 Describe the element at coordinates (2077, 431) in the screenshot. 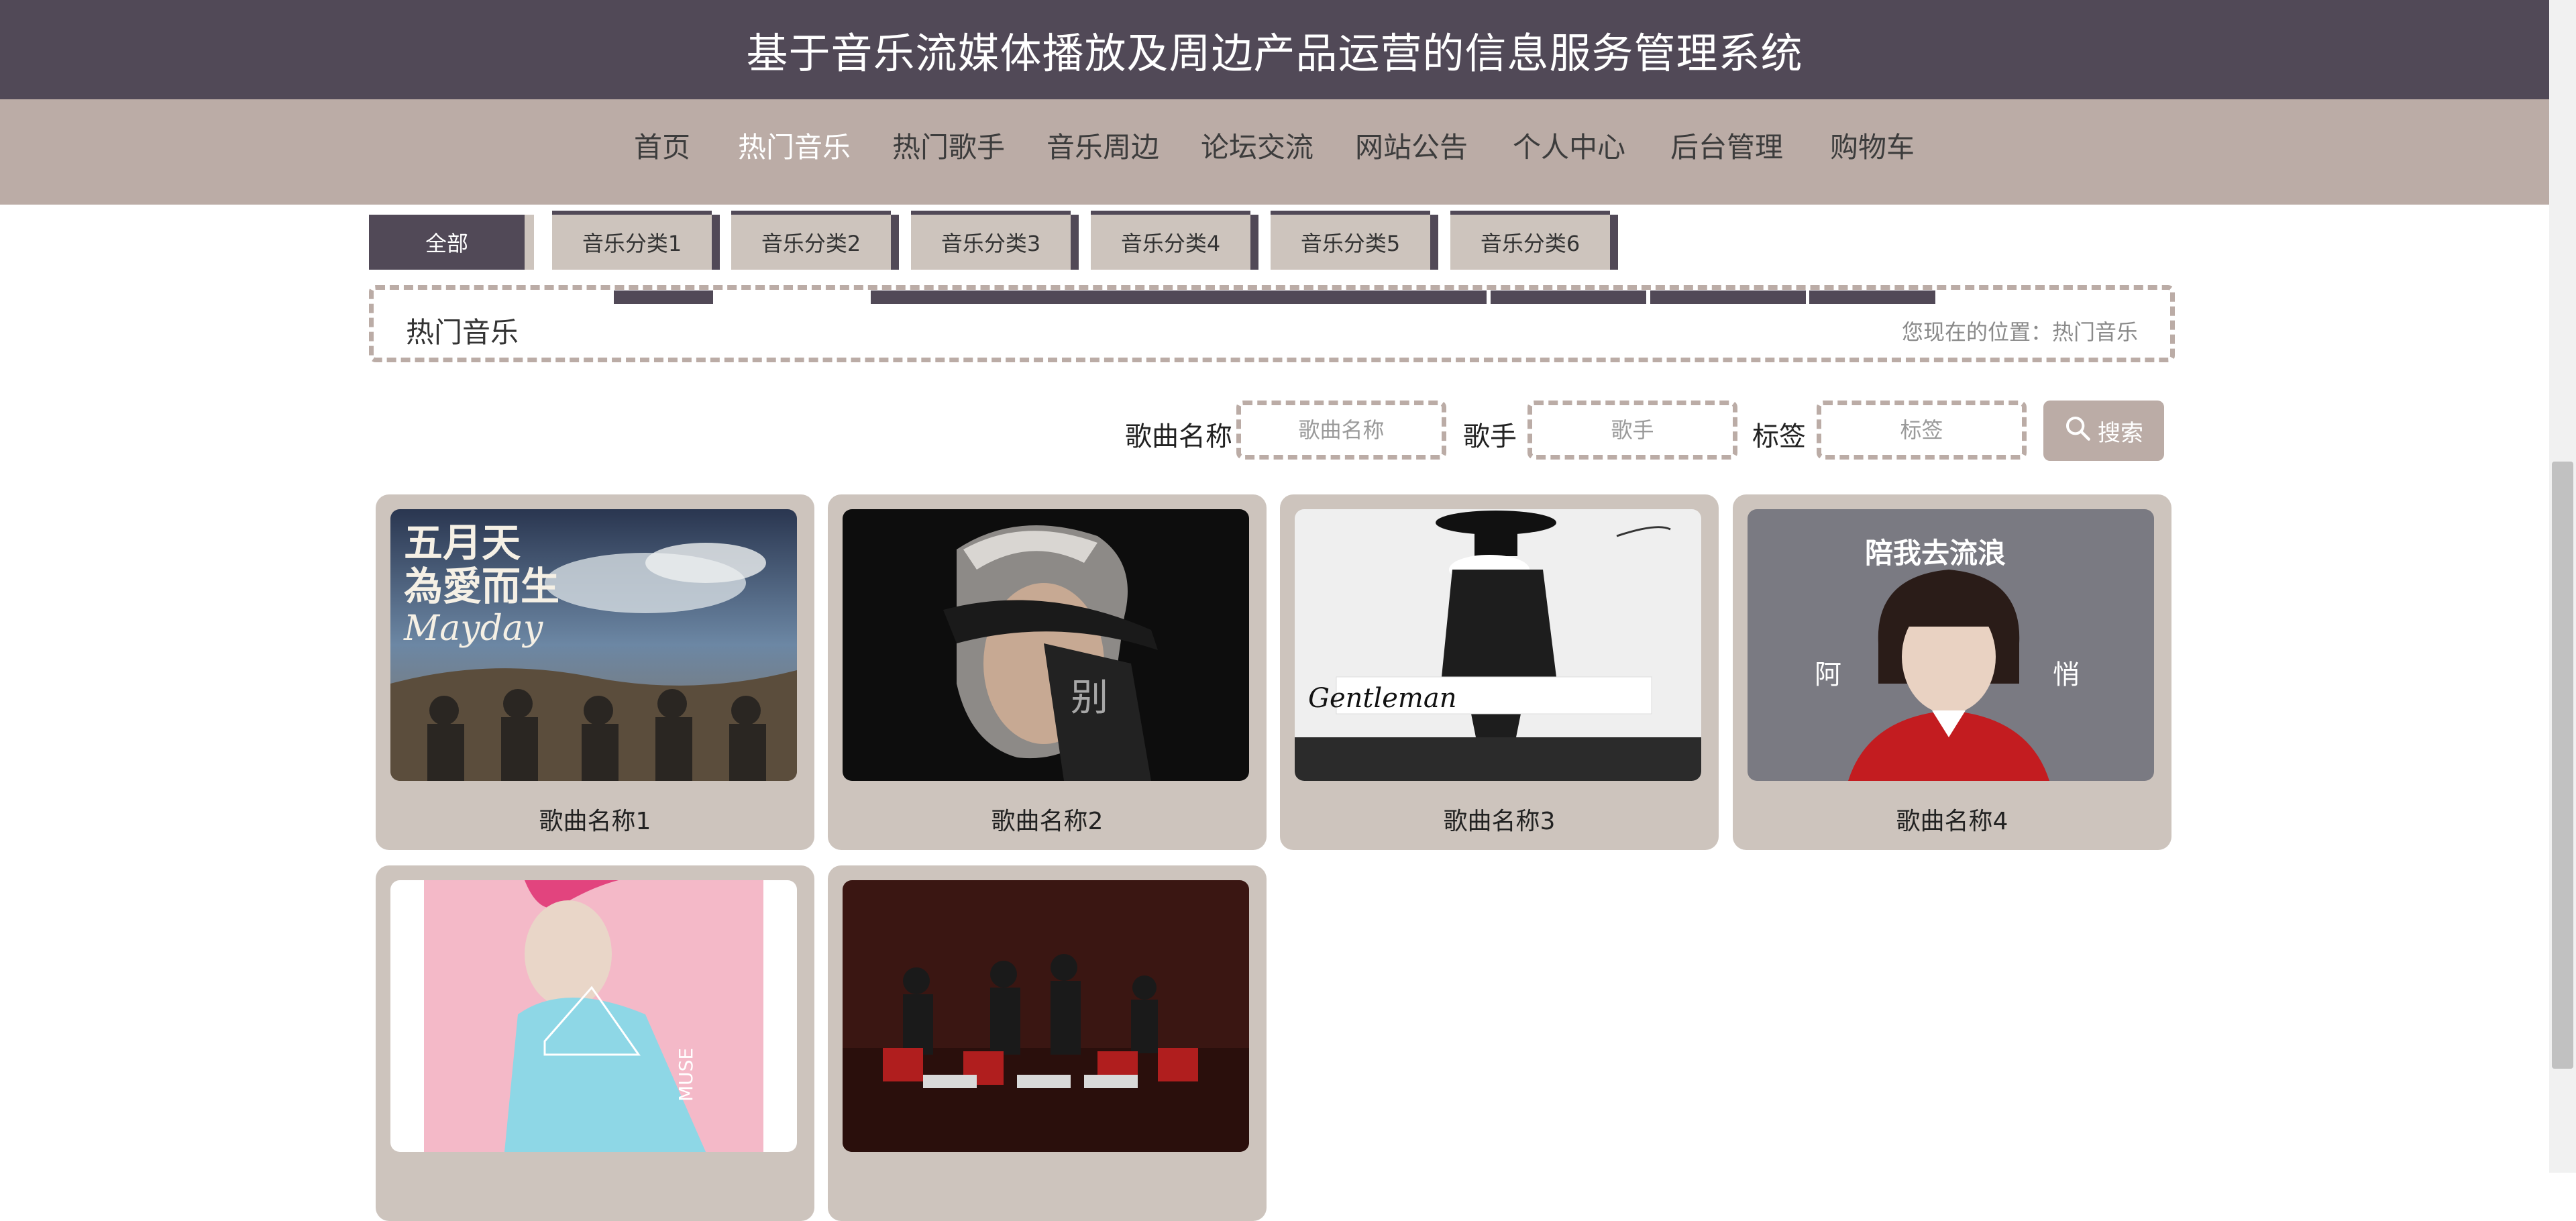

I see `search-icon` at that location.